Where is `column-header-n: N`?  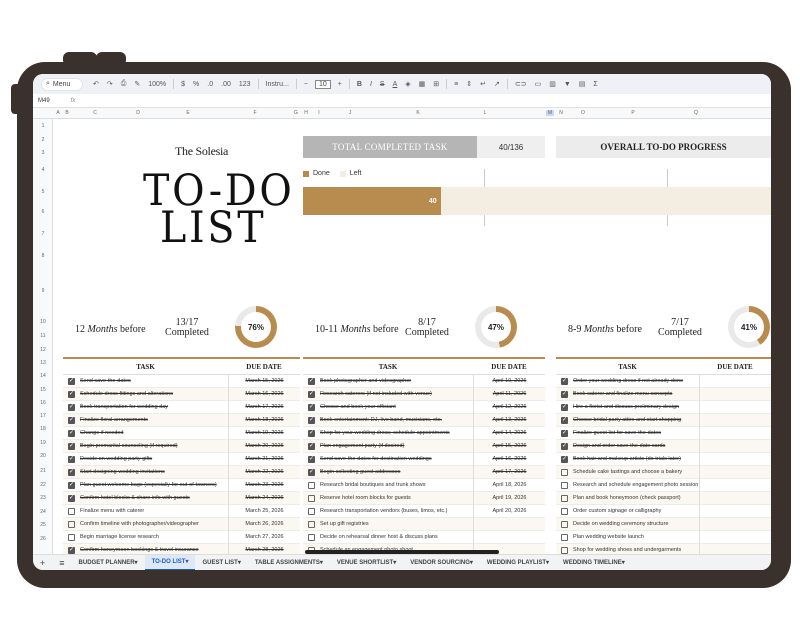 column-header-n: N is located at coordinates (561, 113).